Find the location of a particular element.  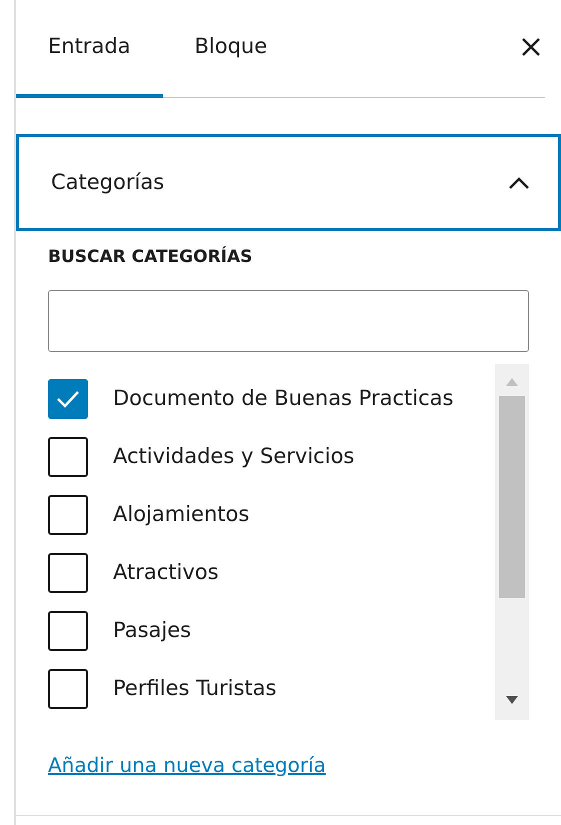

category-label: Alojamientos is located at coordinates (181, 514).